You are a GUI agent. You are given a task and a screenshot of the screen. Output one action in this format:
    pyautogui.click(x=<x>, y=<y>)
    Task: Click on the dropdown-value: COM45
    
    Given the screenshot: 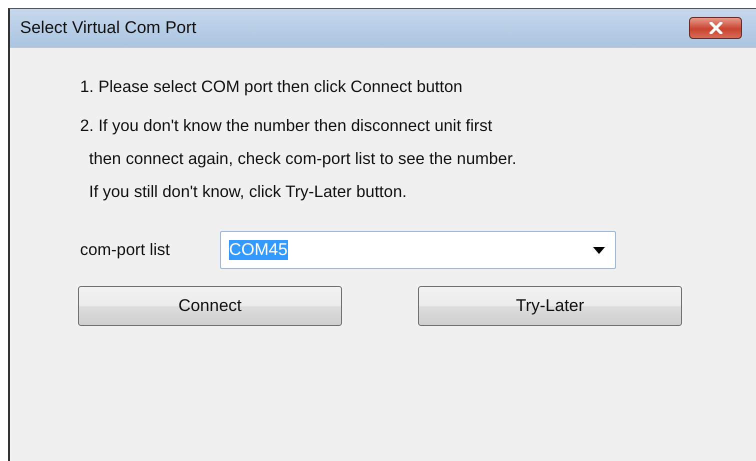 What is the action you would take?
    pyautogui.click(x=258, y=250)
    